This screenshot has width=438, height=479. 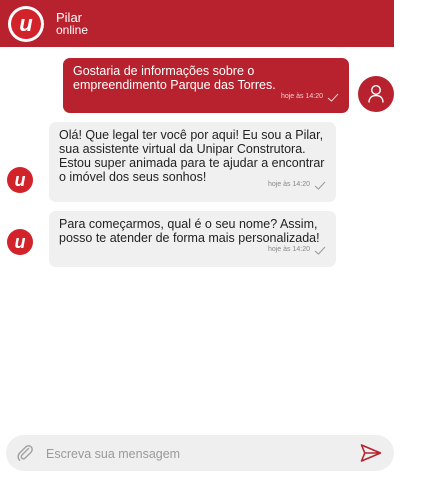 I want to click on user-avatar, so click(x=376, y=94).